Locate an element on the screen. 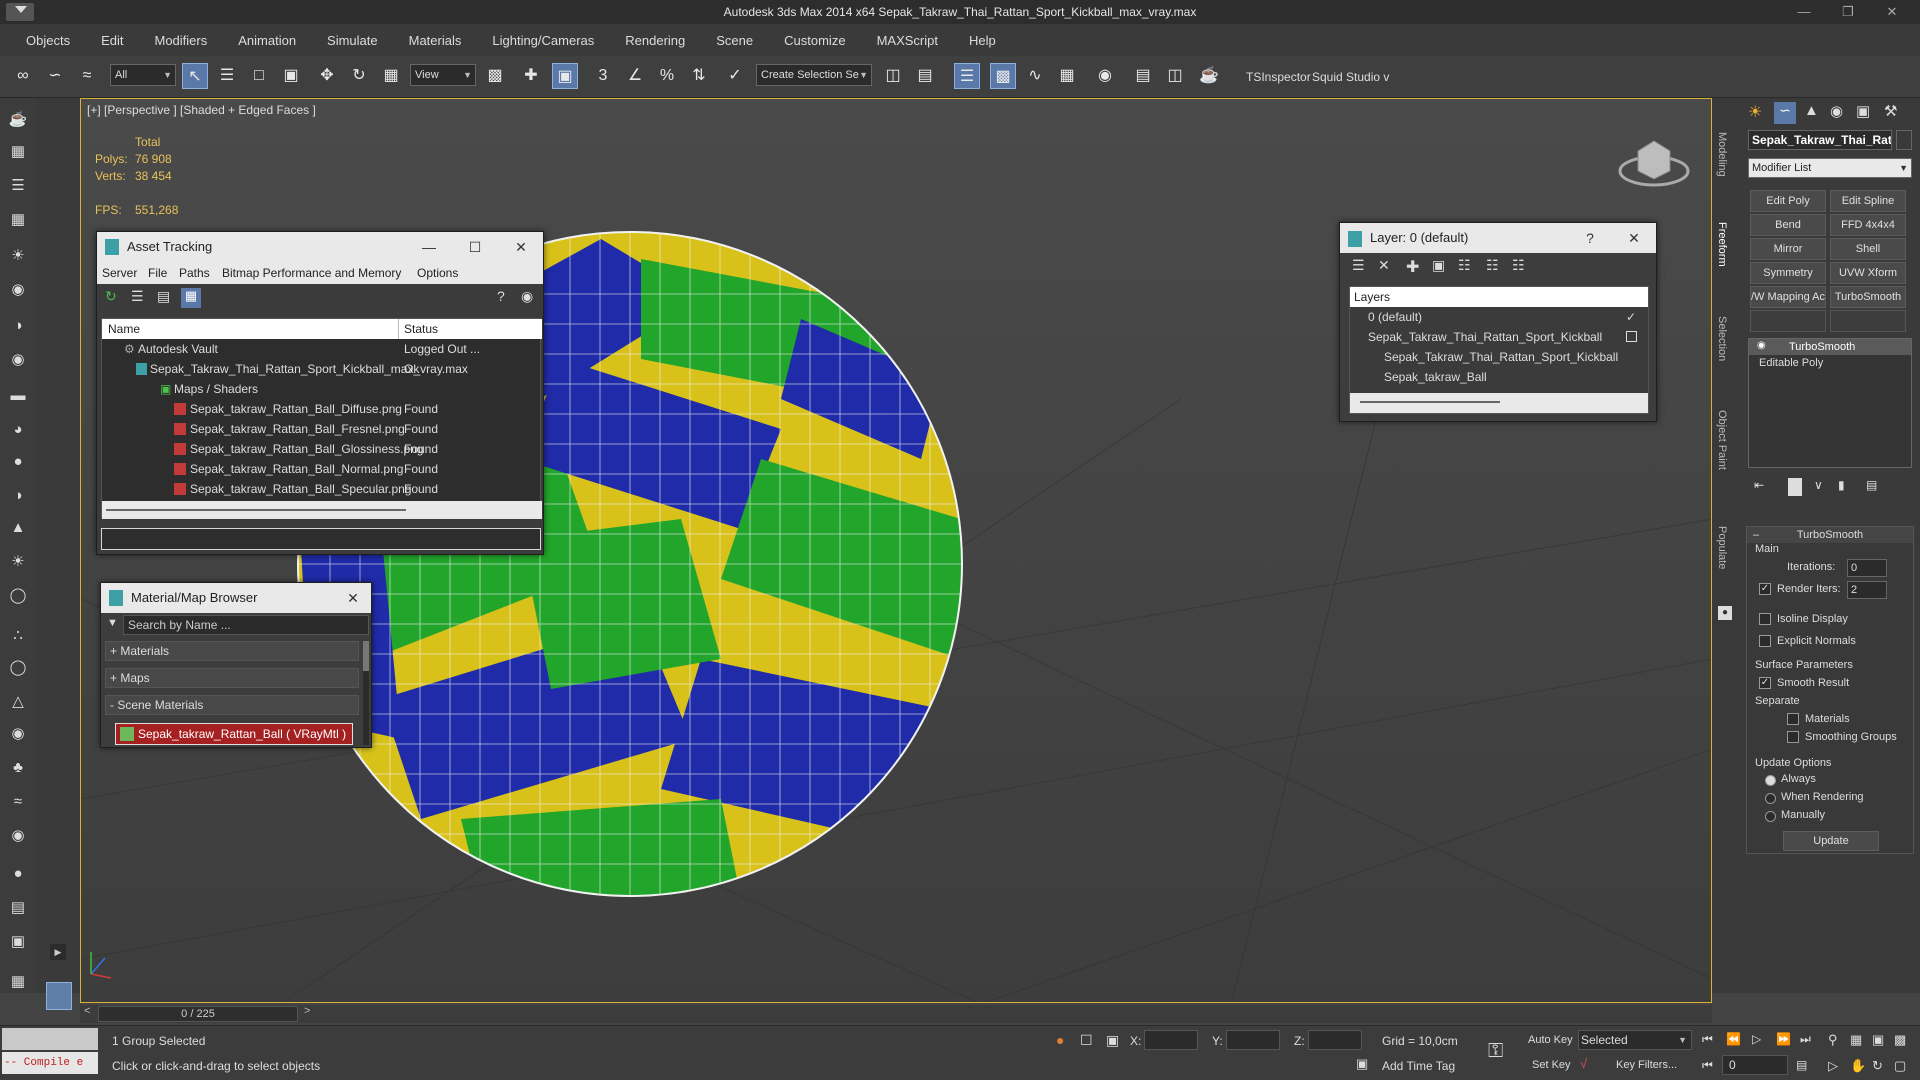  menu-lighting-cameras: Lighting/Cameras is located at coordinates (543, 40).